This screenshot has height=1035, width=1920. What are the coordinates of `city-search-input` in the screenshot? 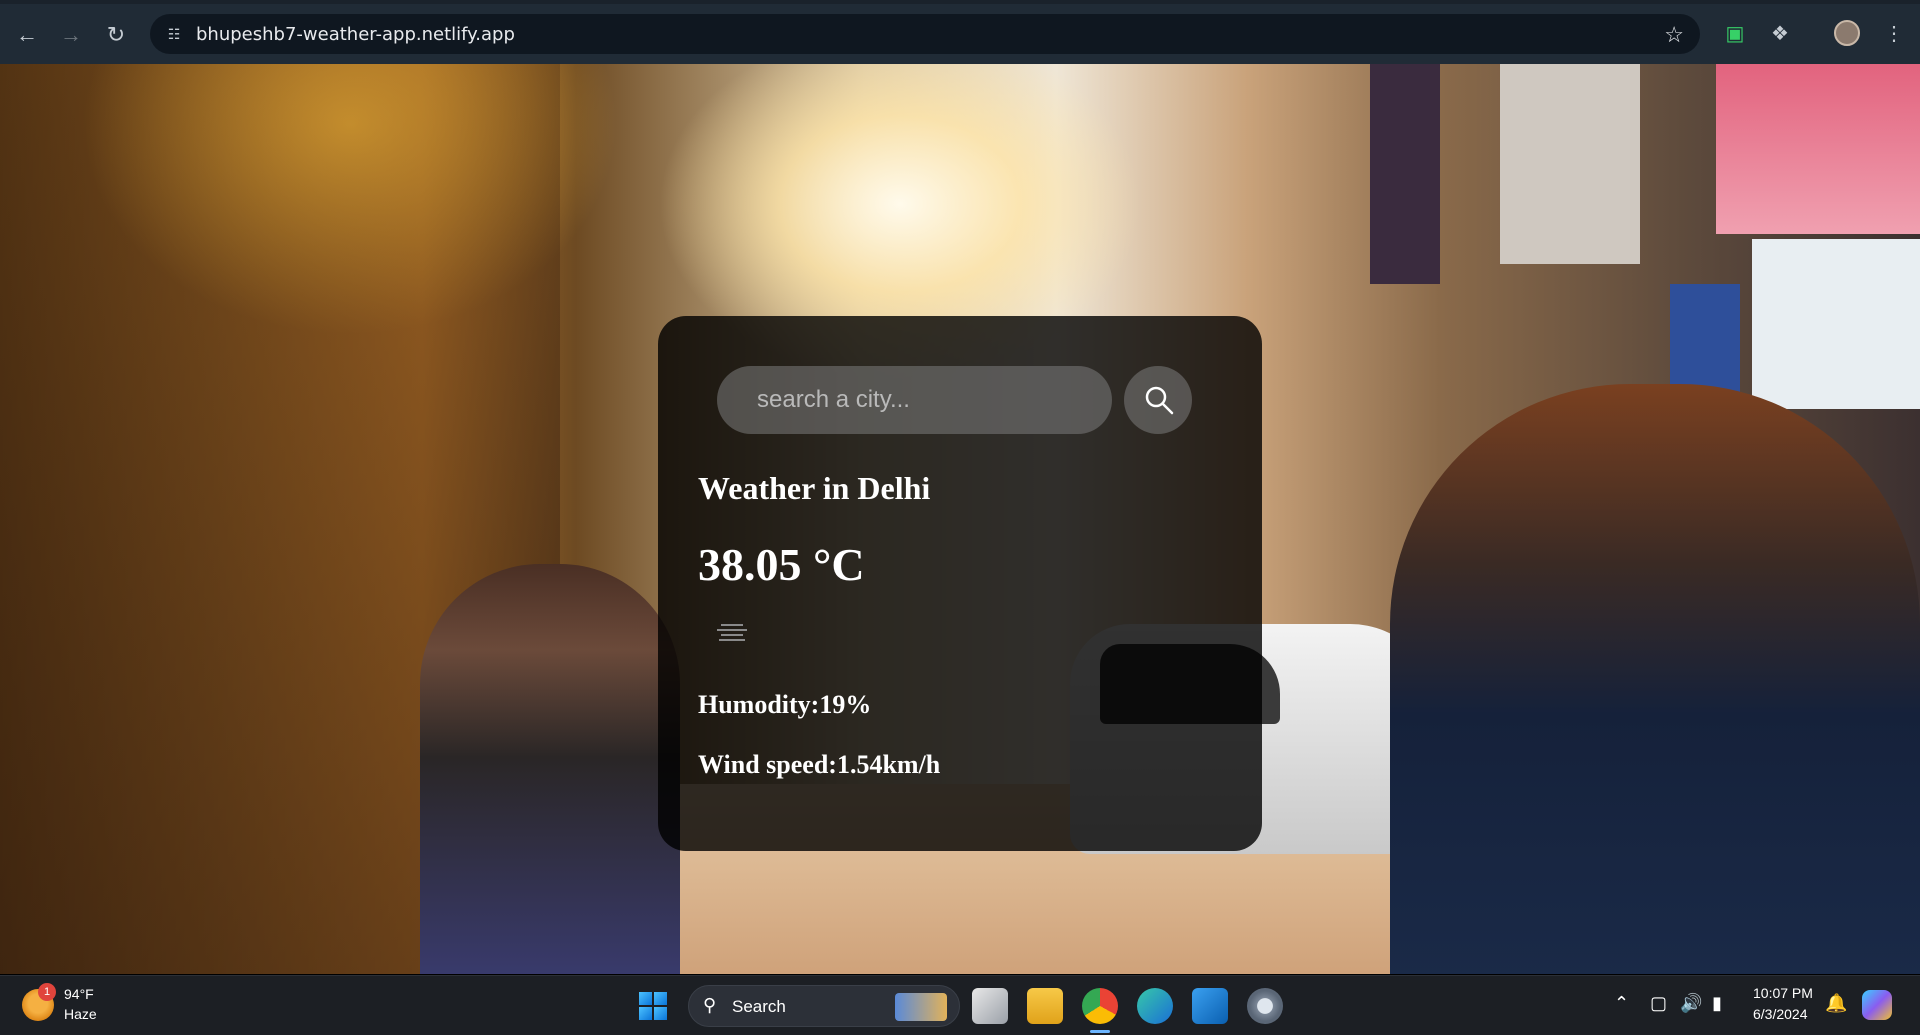 It's located at (914, 400).